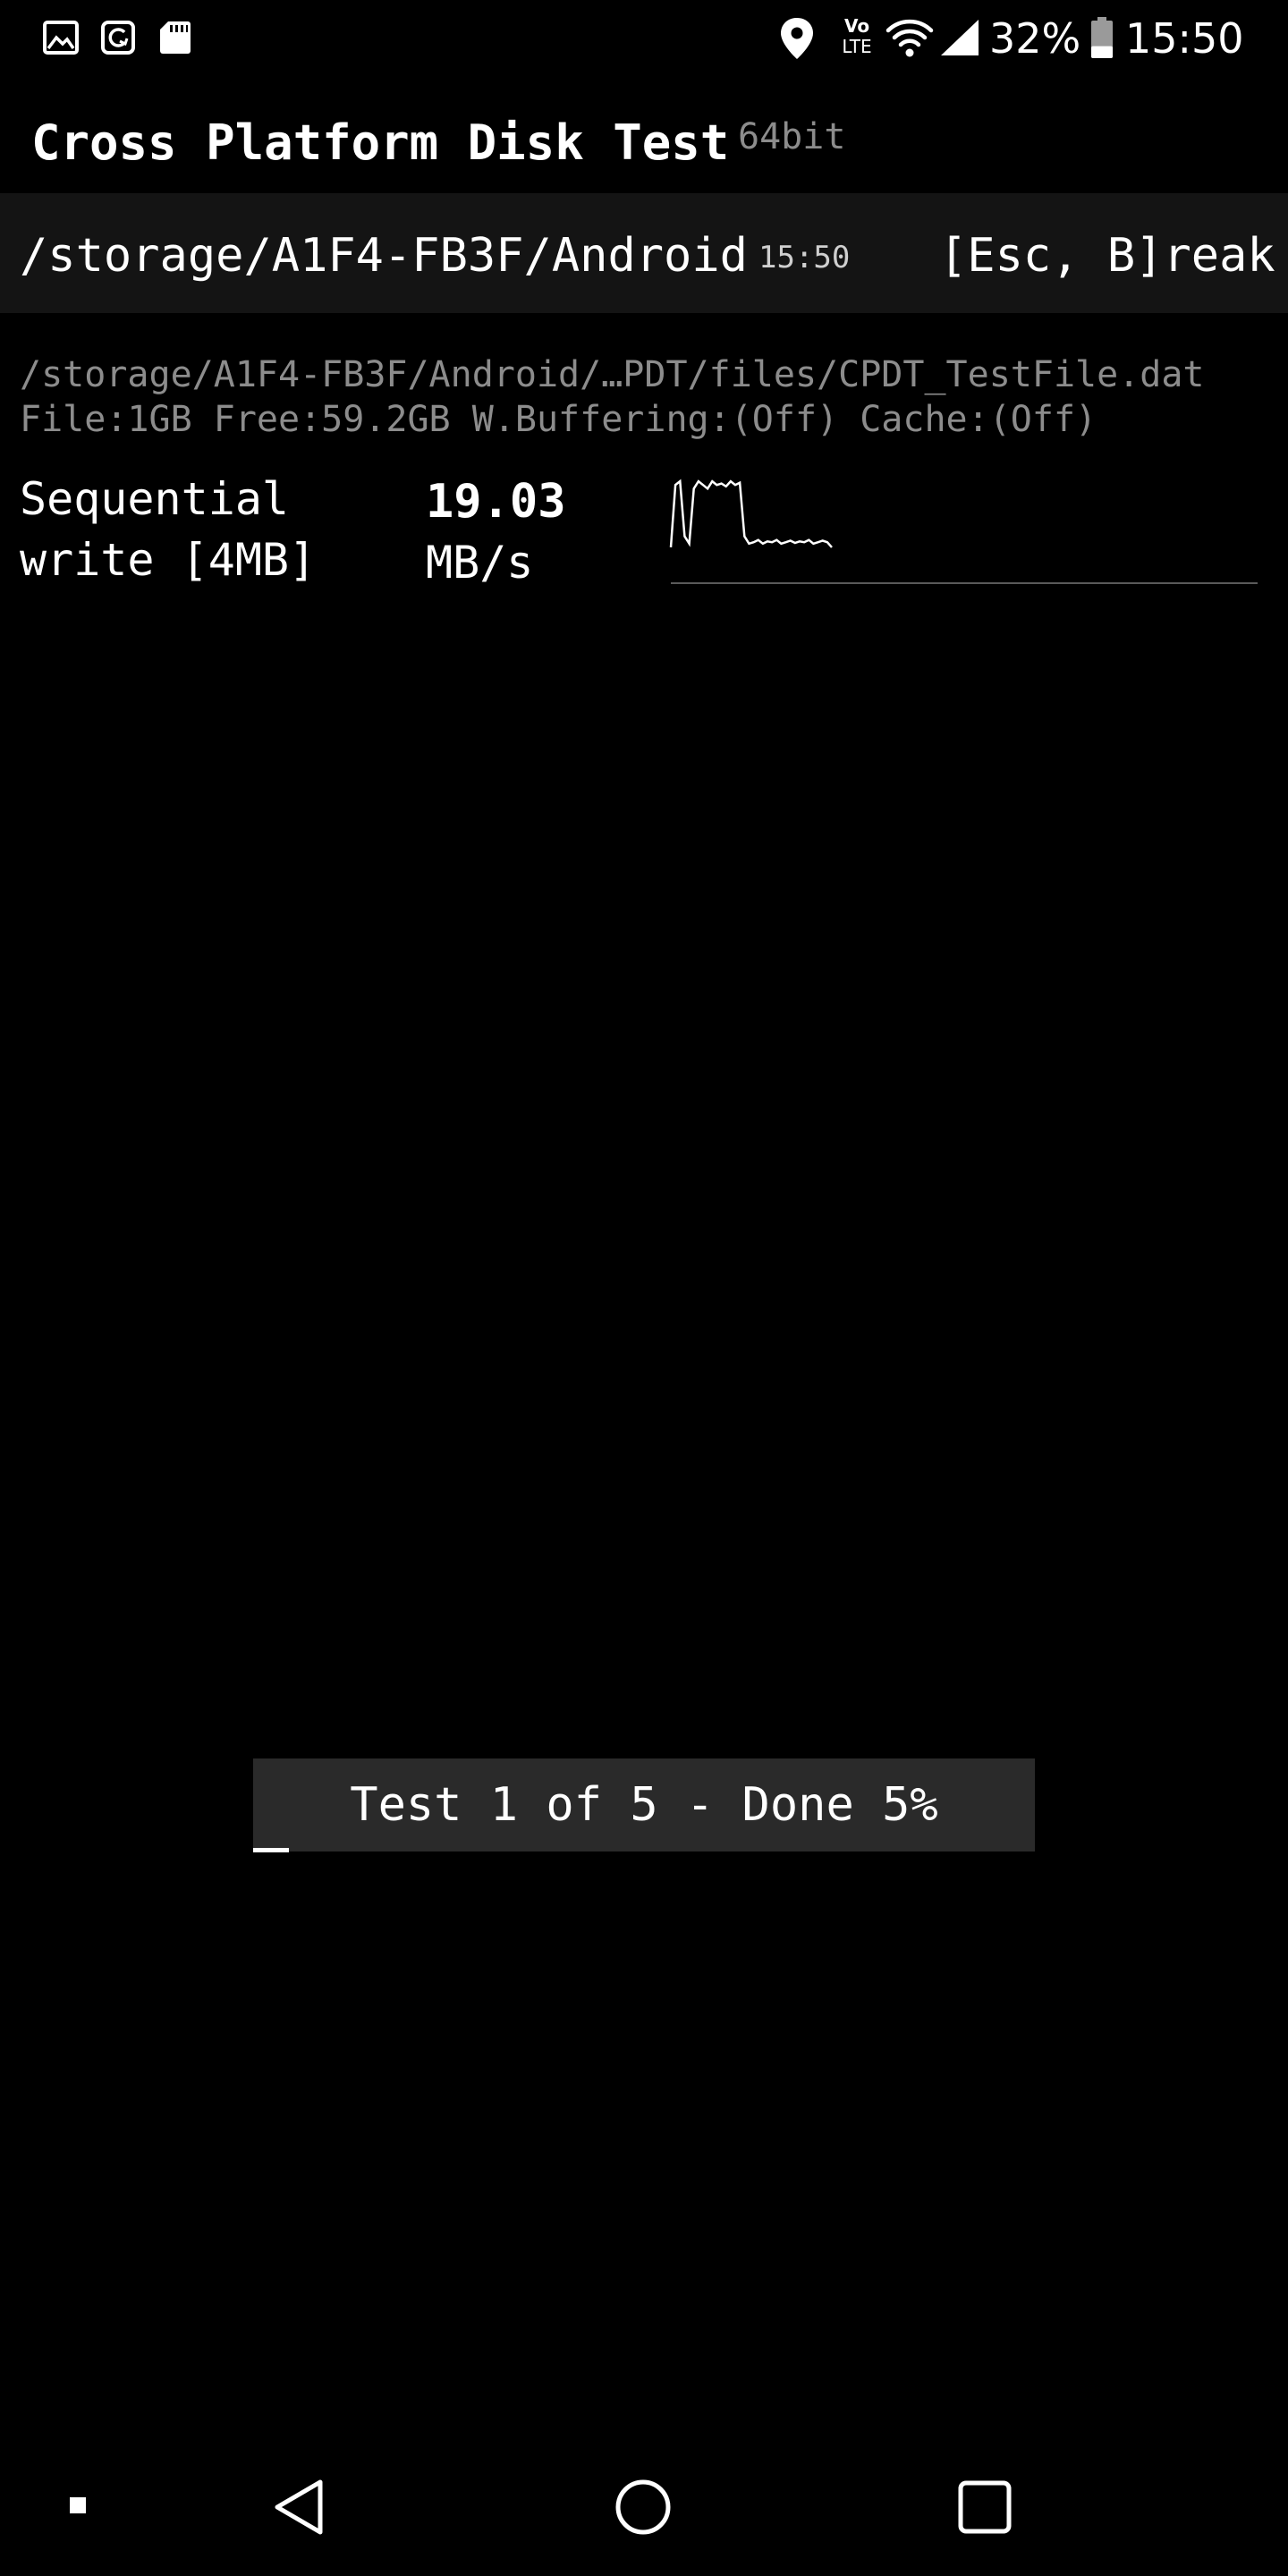  What do you see at coordinates (804, 257) in the screenshot?
I see `path-bar-time: 15:50` at bounding box center [804, 257].